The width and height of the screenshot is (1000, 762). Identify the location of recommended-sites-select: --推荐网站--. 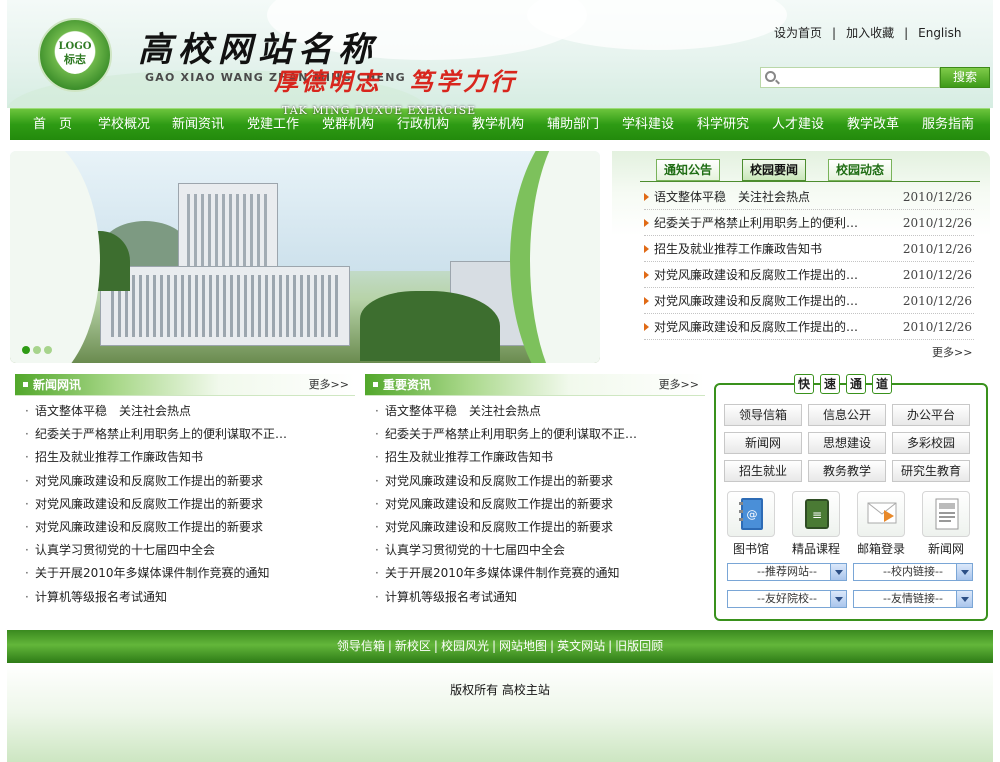
(787, 572).